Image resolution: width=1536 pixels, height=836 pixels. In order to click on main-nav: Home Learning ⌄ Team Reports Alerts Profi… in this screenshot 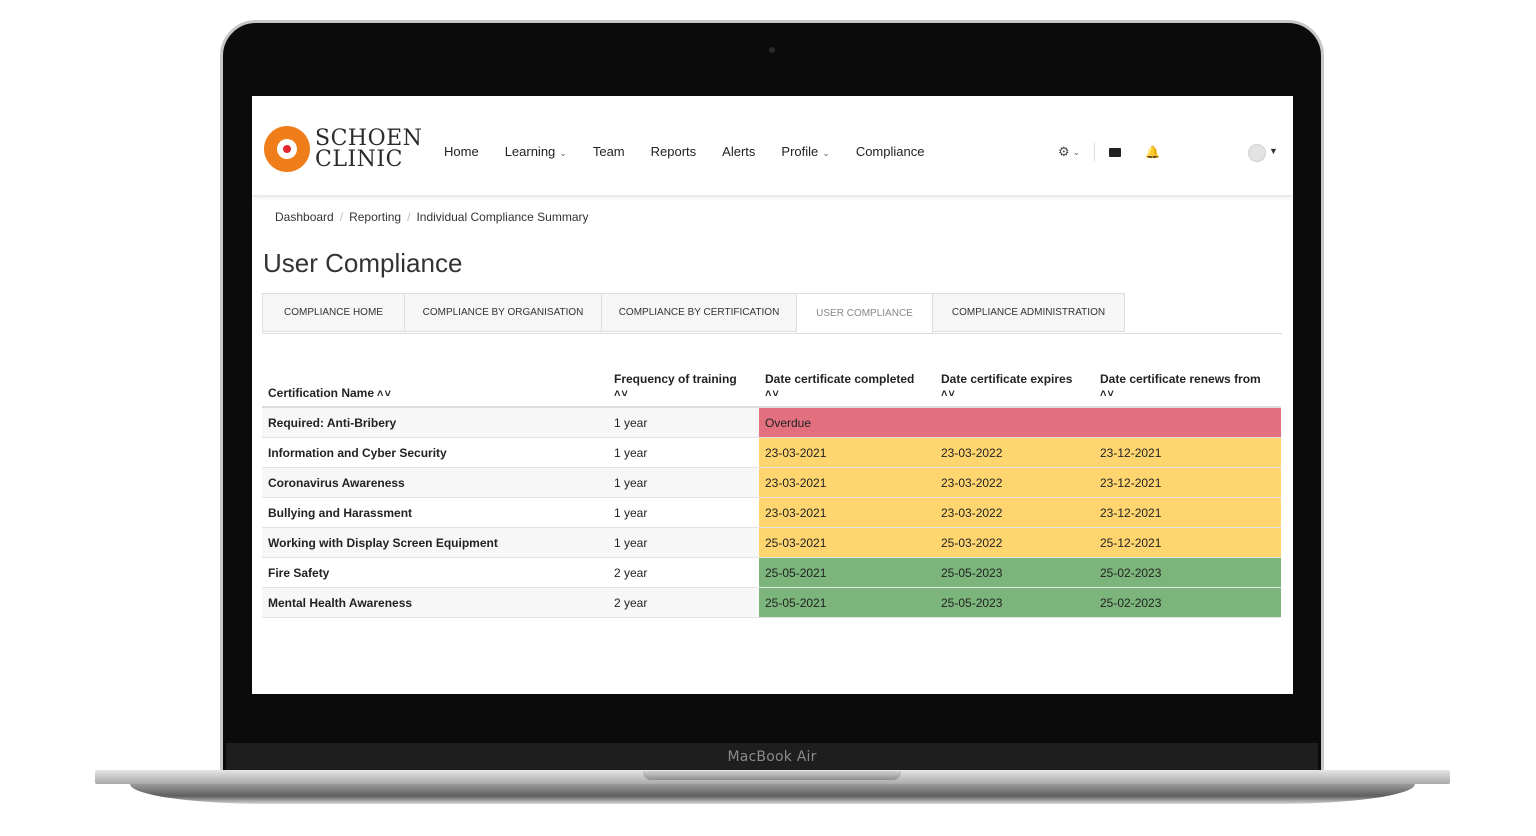, I will do `click(697, 151)`.